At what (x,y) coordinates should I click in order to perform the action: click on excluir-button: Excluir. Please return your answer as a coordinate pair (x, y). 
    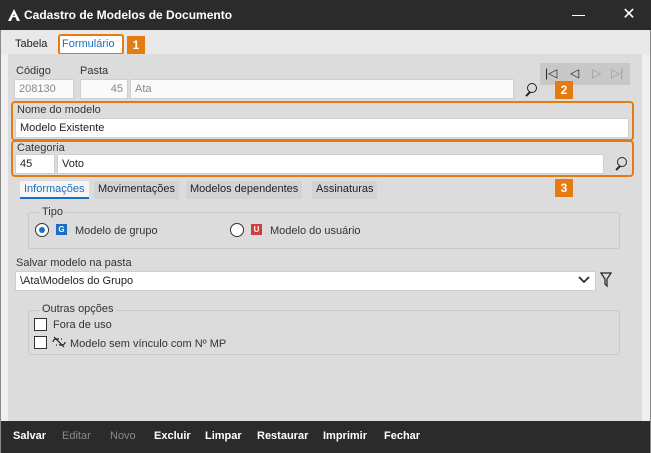
    Looking at the image, I should click on (172, 436).